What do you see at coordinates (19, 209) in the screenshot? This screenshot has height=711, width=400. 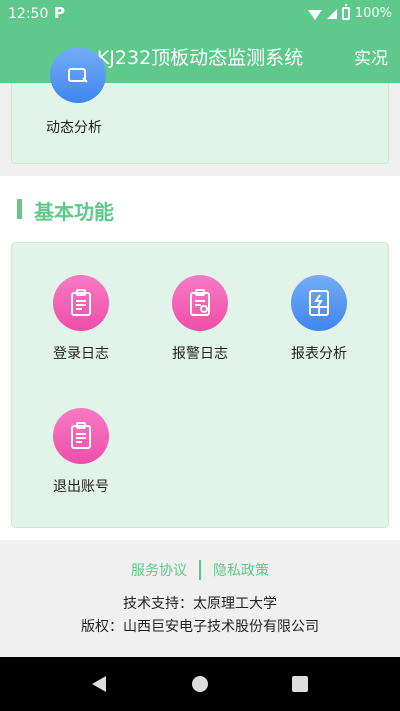 I see `section-accent` at bounding box center [19, 209].